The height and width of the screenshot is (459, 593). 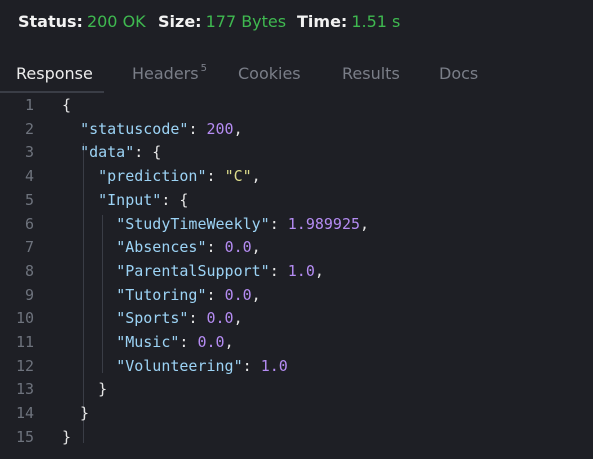 What do you see at coordinates (29, 247) in the screenshot?
I see `line-number: 7` at bounding box center [29, 247].